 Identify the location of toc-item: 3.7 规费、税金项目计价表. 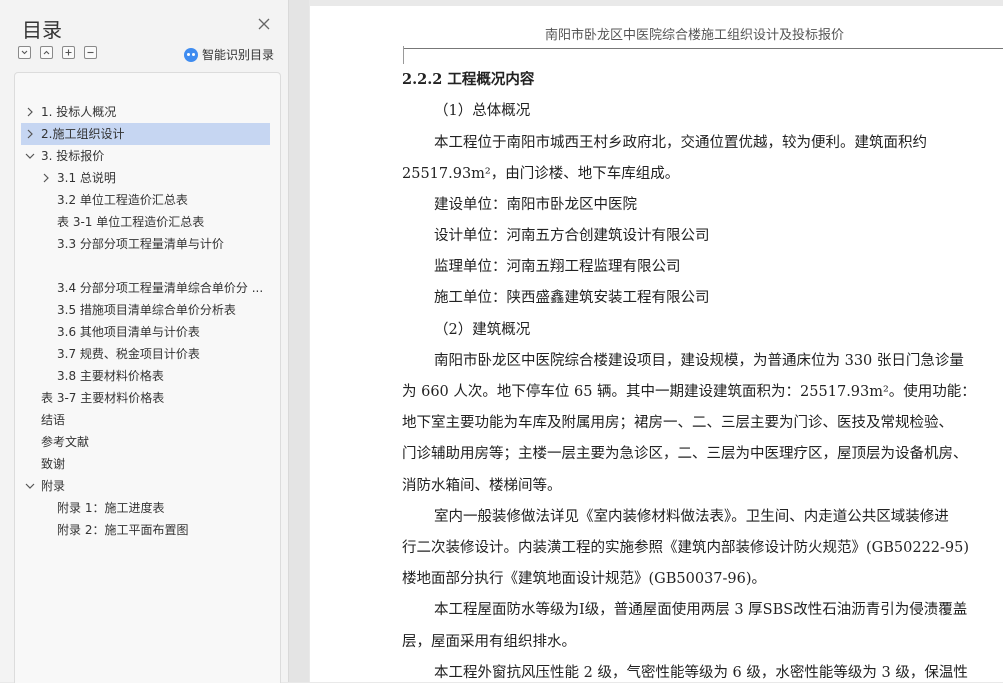
(145, 354).